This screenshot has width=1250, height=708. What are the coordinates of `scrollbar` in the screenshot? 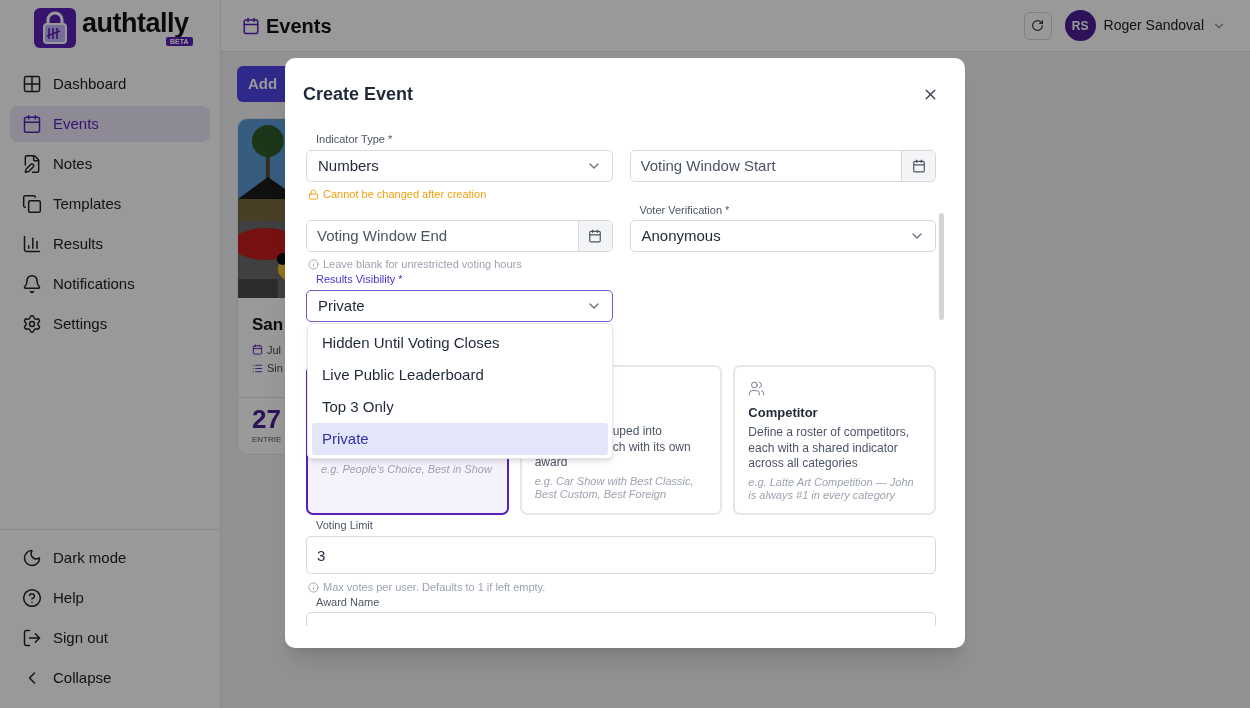 It's located at (941, 266).